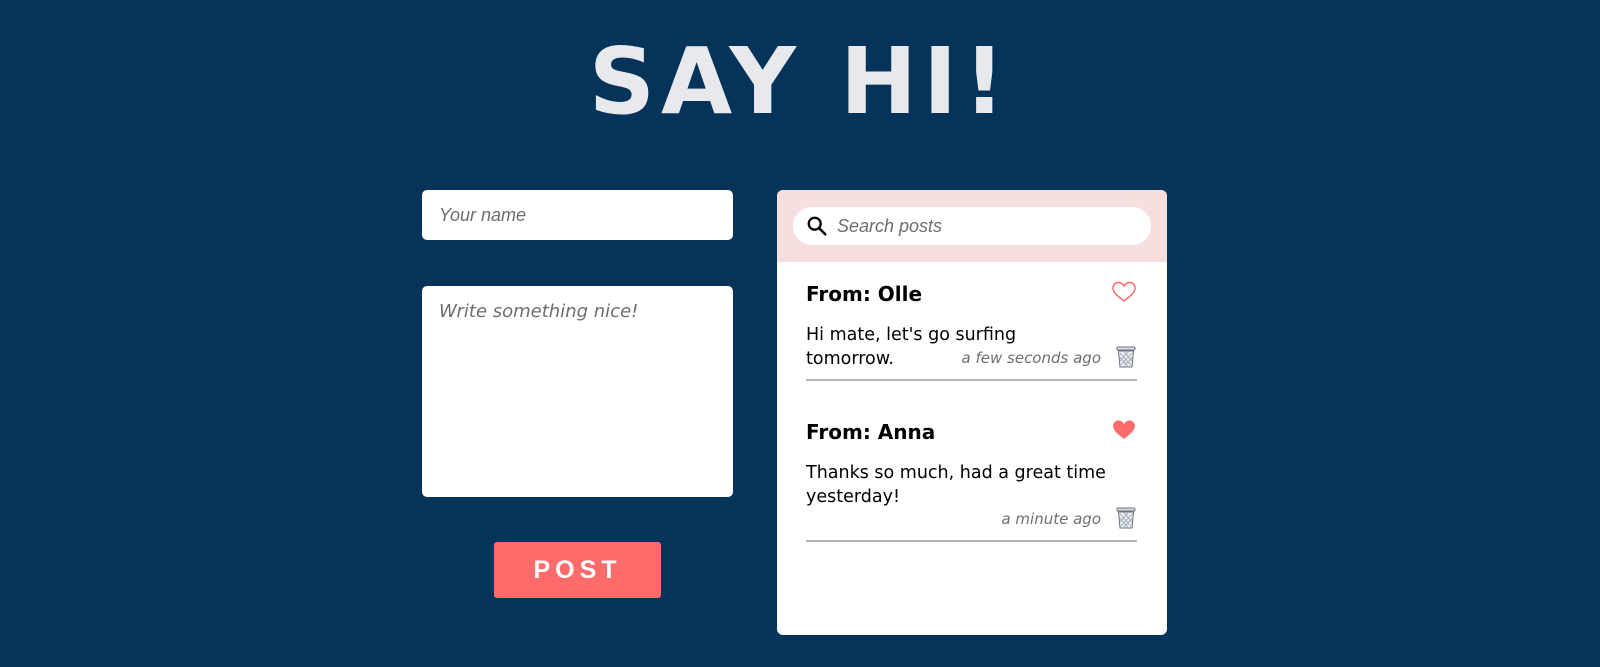 The width and height of the screenshot is (1600, 667). Describe the element at coordinates (871, 432) in the screenshot. I see `post-author: From: Anna` at that location.